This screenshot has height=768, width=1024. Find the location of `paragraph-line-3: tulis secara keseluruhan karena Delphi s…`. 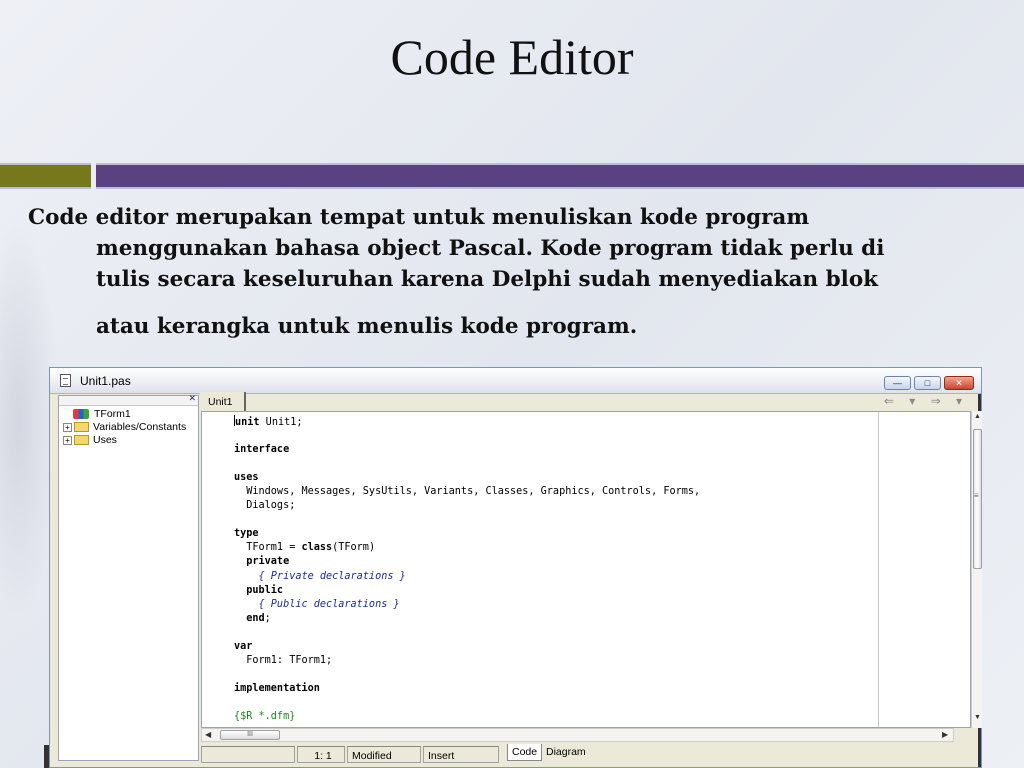

paragraph-line-3: tulis secara keseluruhan karena Delphi s… is located at coordinates (487, 279).